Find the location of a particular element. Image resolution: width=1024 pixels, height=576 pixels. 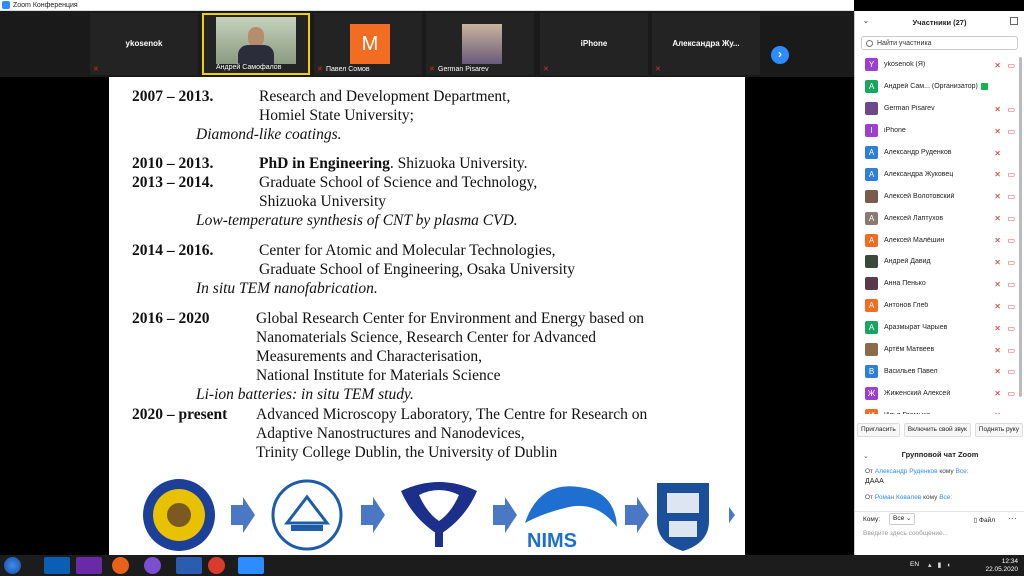

participant-row: Ж Жиженский Алексей ✕ ▭ is located at coordinates (939, 393).